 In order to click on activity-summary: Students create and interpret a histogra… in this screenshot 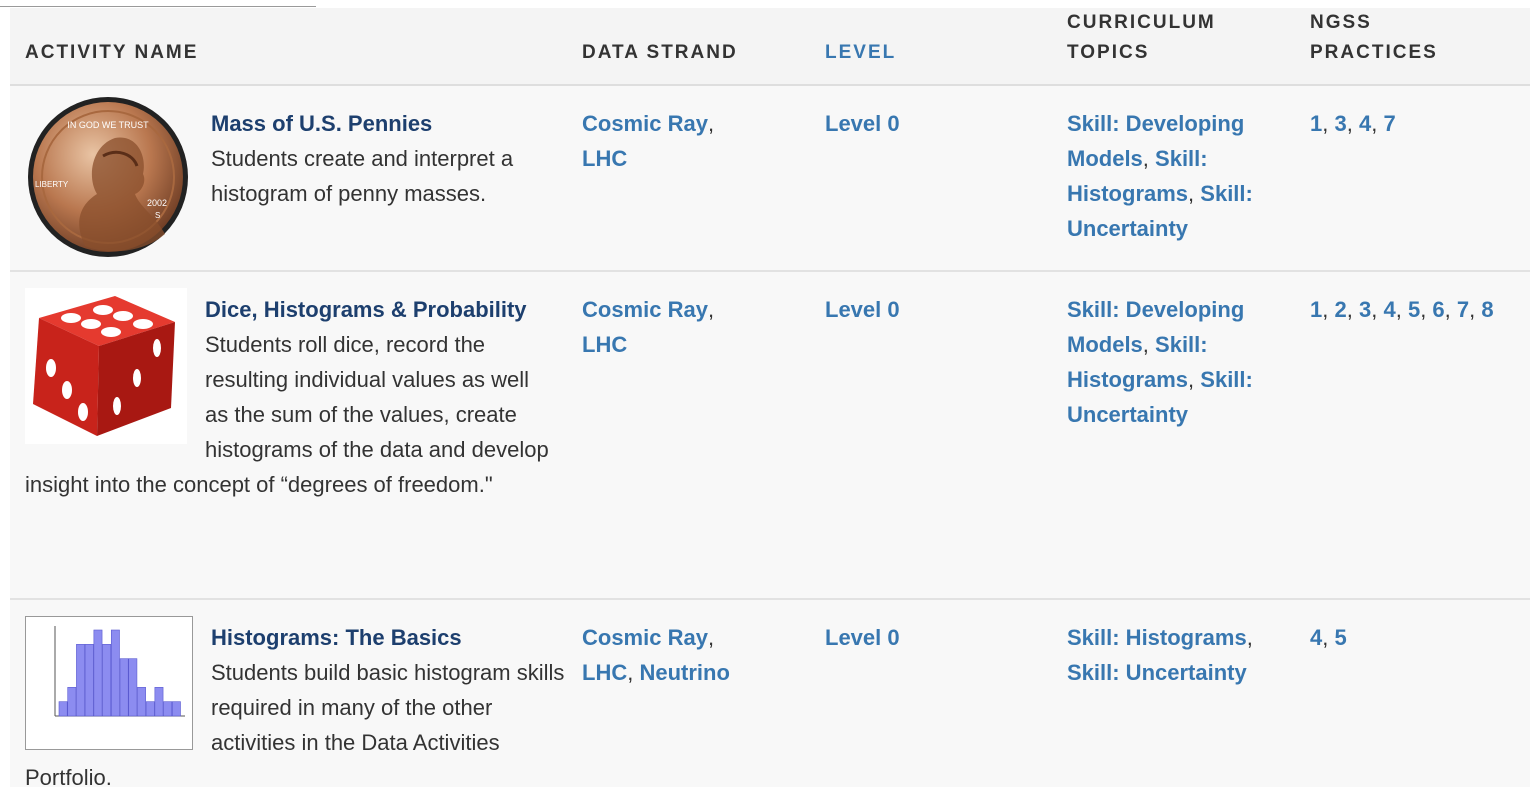, I will do `click(362, 176)`.